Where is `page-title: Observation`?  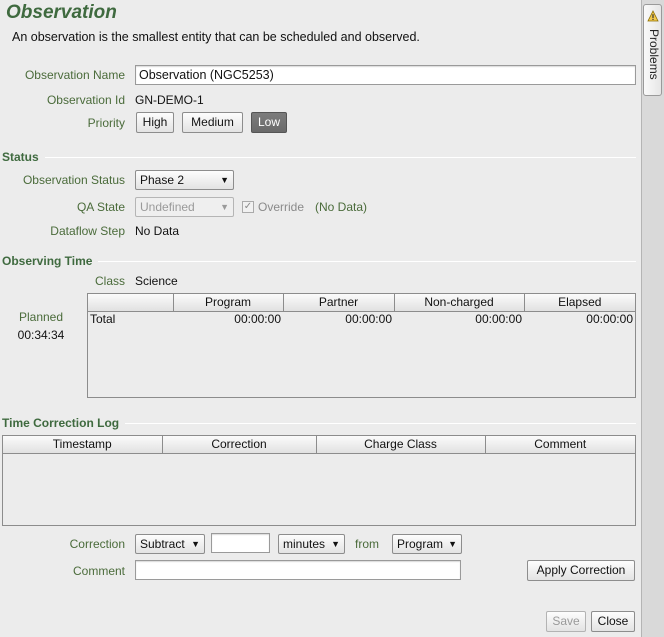 page-title: Observation is located at coordinates (61, 12).